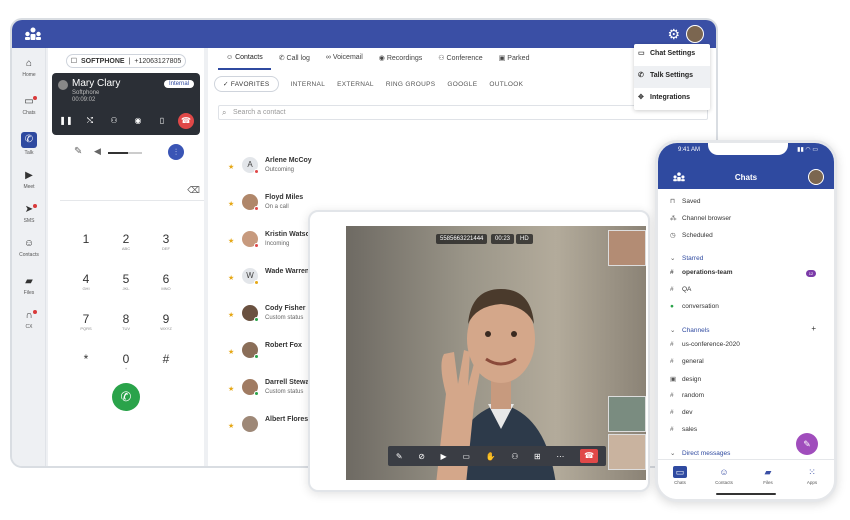 The height and width of the screenshot is (520, 850). I want to click on audio-settings-icon: ⫶, so click(176, 152).